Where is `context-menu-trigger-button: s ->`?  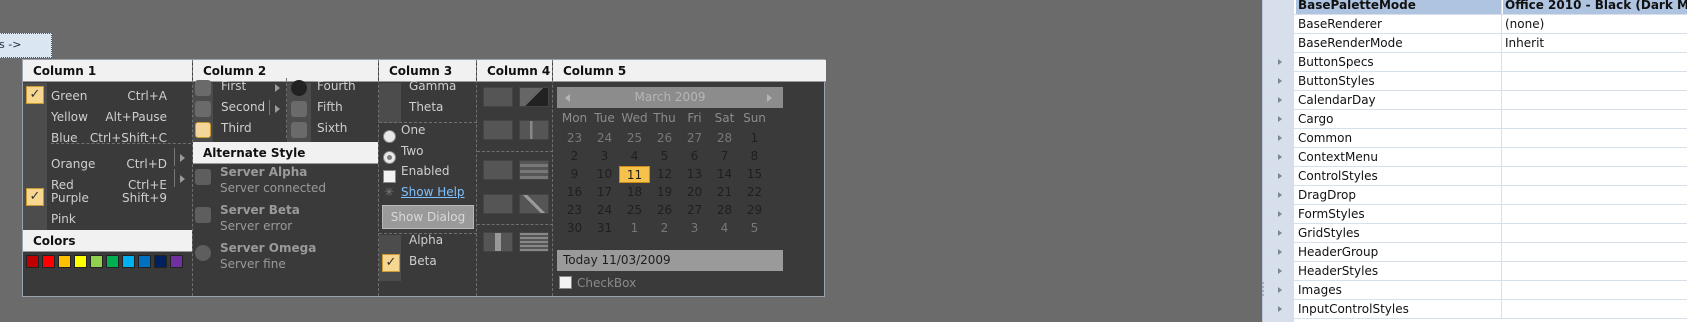 context-menu-trigger-button: s -> is located at coordinates (26, 45).